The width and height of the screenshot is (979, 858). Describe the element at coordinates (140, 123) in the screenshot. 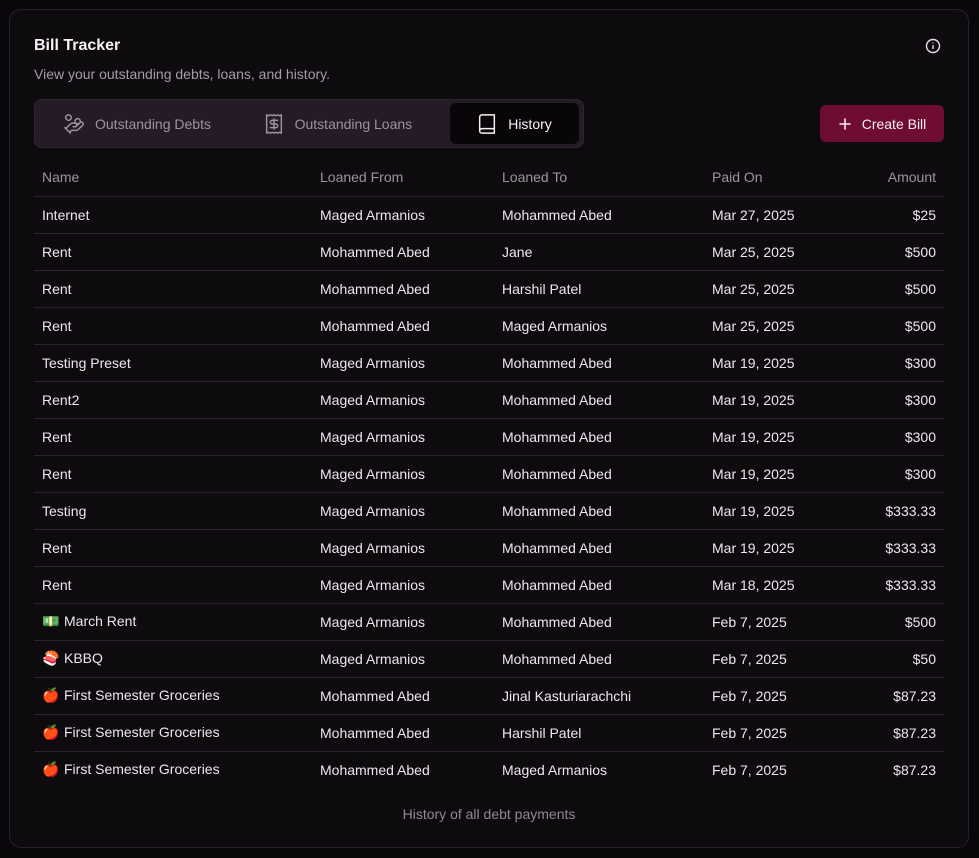

I see `tab-outstanding-debts: Outstanding Debts` at that location.